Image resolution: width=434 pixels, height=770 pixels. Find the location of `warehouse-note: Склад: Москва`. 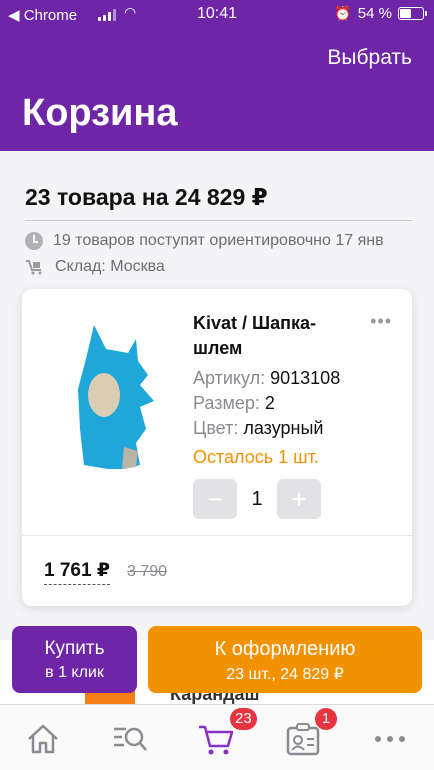

warehouse-note: Склад: Москва is located at coordinates (95, 267).